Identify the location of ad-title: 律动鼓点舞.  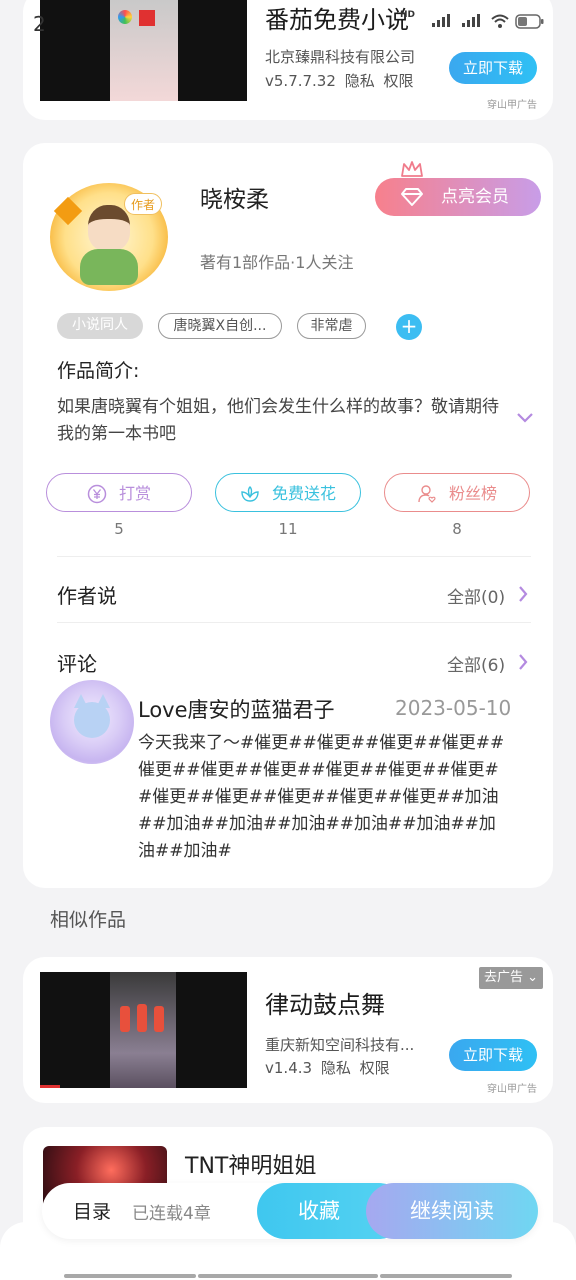
(325, 1005).